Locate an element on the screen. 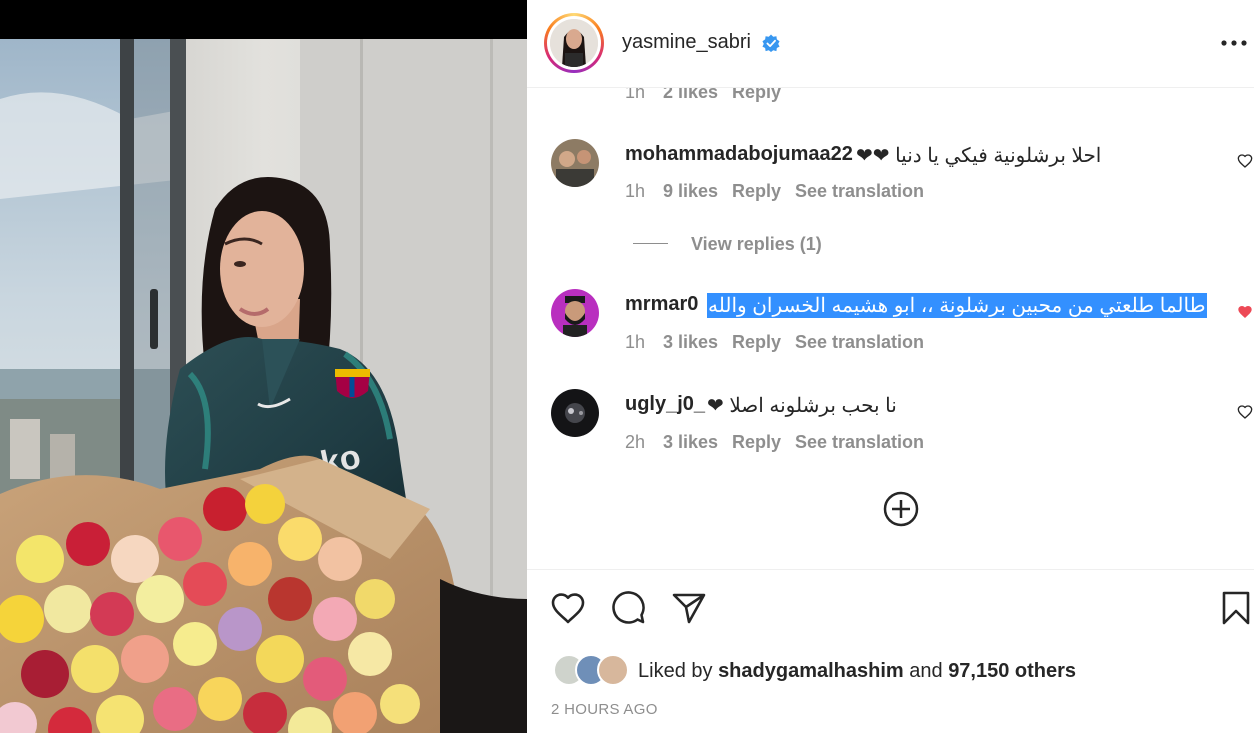 Image resolution: width=1254 pixels, height=733 pixels. liked-by-avatars is located at coordinates (592, 670).